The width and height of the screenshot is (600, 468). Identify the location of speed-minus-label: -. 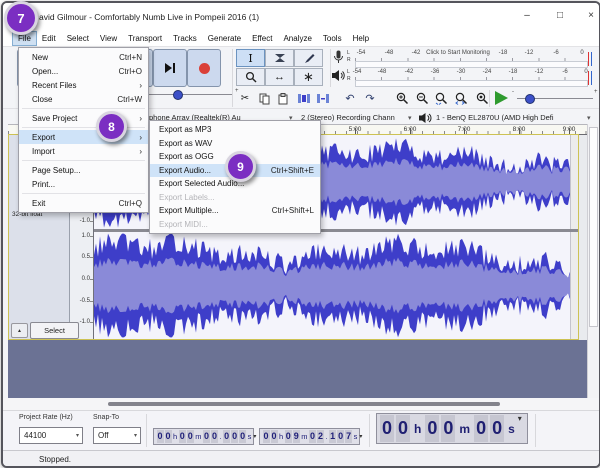
(513, 92).